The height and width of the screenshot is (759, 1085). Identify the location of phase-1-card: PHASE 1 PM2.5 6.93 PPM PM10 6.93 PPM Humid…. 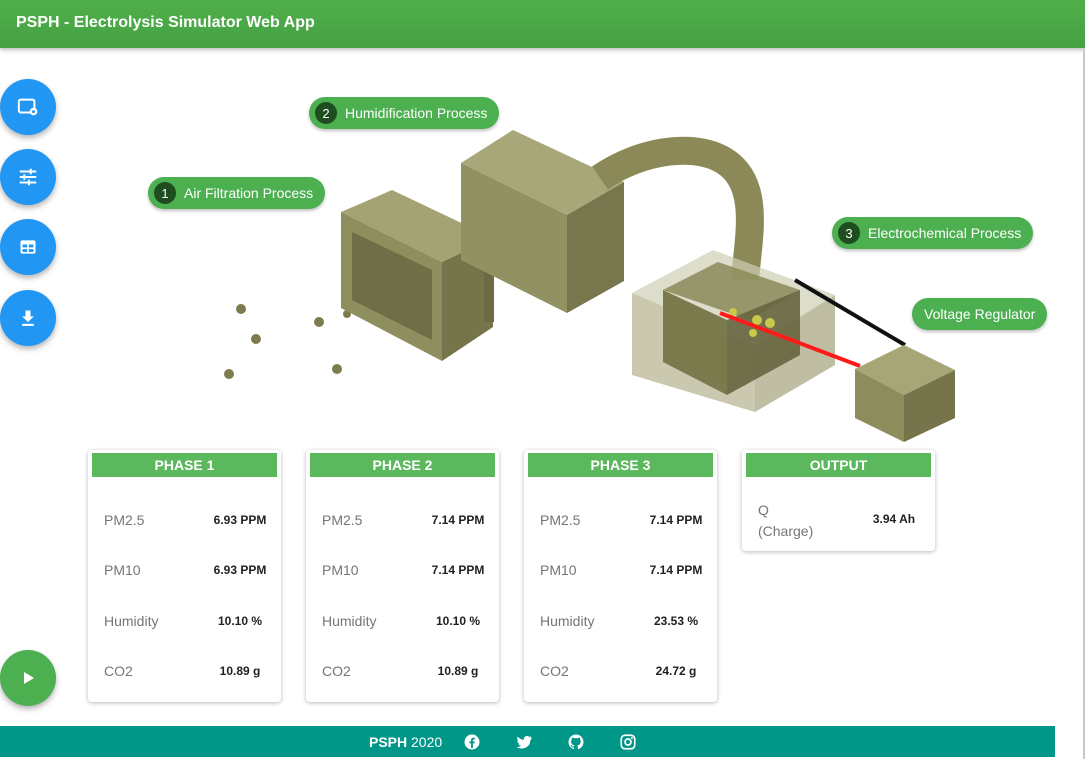
(184, 576).